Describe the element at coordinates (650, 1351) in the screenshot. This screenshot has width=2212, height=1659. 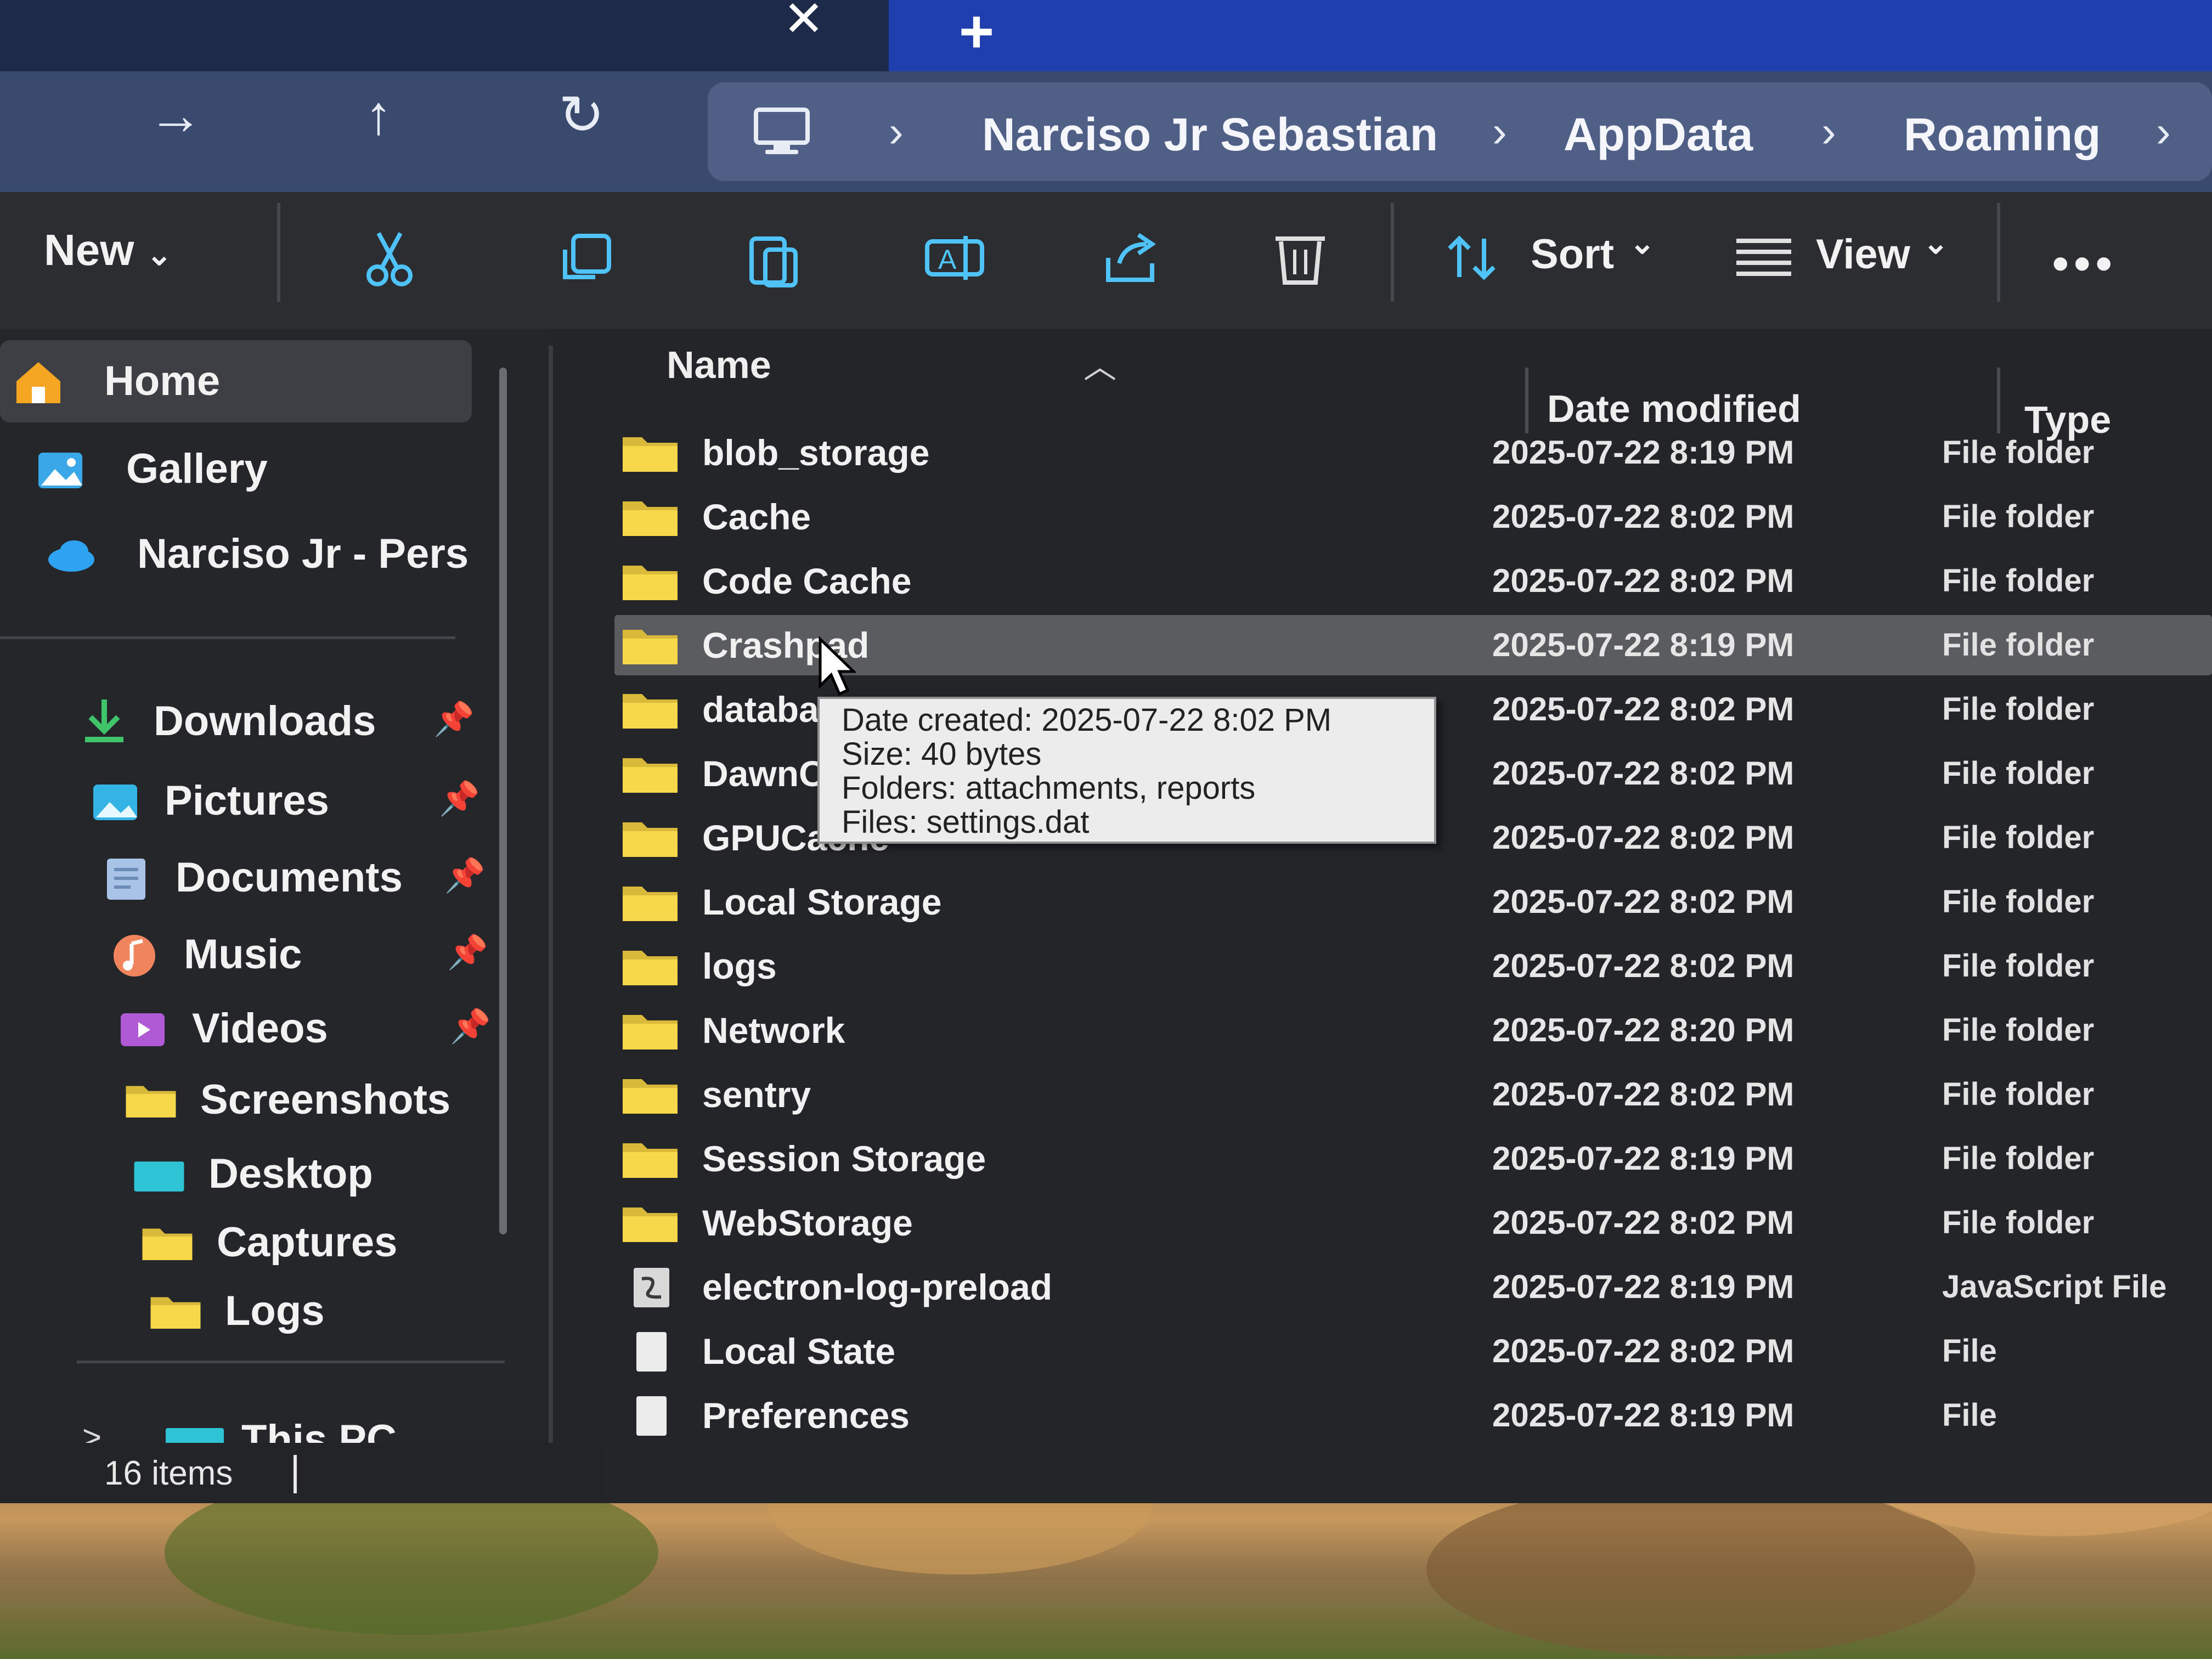
I see `file-icon` at that location.